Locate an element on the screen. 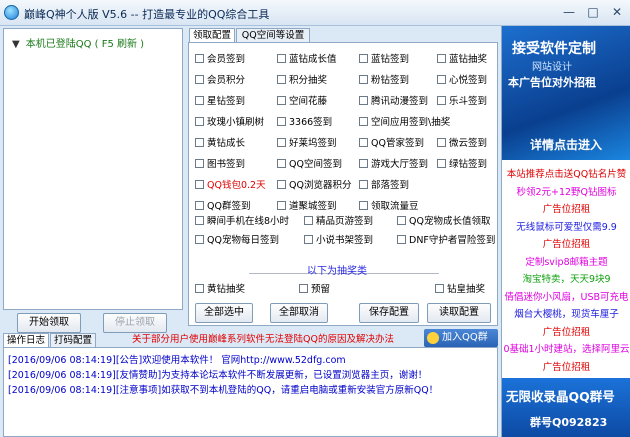 The image size is (630, 437). ad-text-link: 本站推荐点击送QQ钻名片赞 is located at coordinates (566, 173).